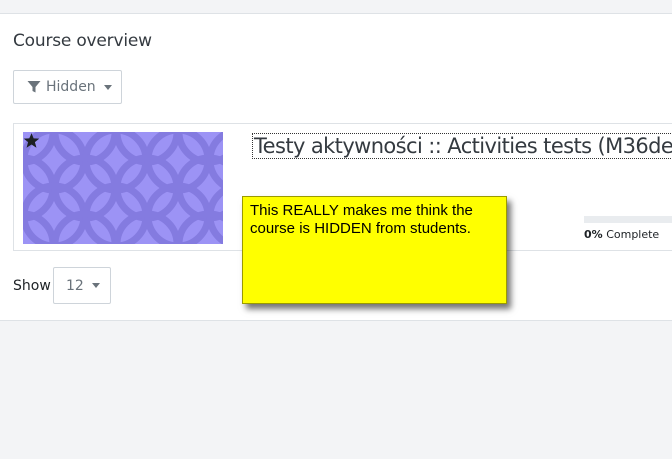 This screenshot has width=672, height=459. Describe the element at coordinates (628, 219) in the screenshot. I see `course-progress-bar` at that location.